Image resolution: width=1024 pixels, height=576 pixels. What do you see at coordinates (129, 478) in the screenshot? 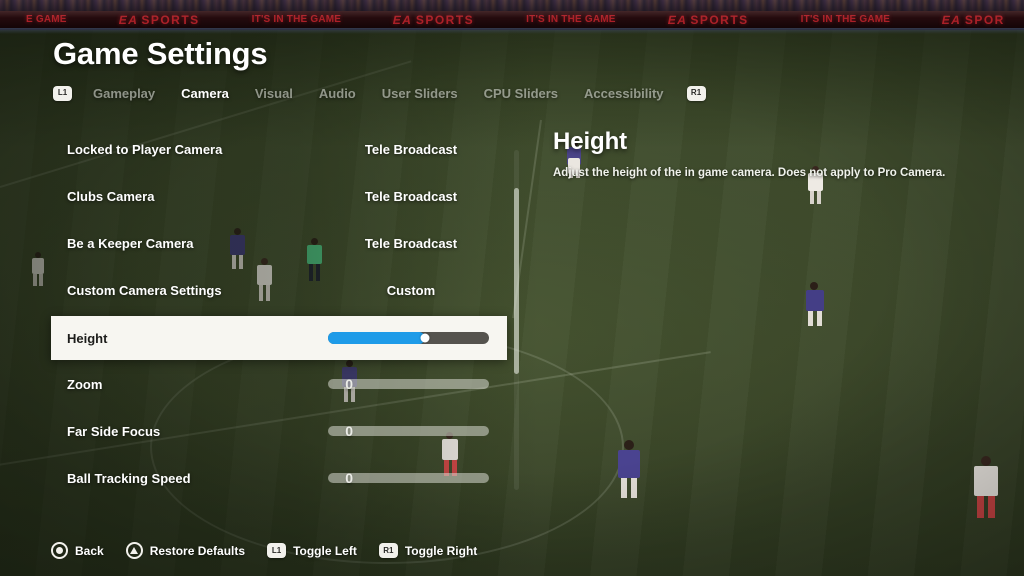
I see `settings-row-label: Ball Tracking Speed` at bounding box center [129, 478].